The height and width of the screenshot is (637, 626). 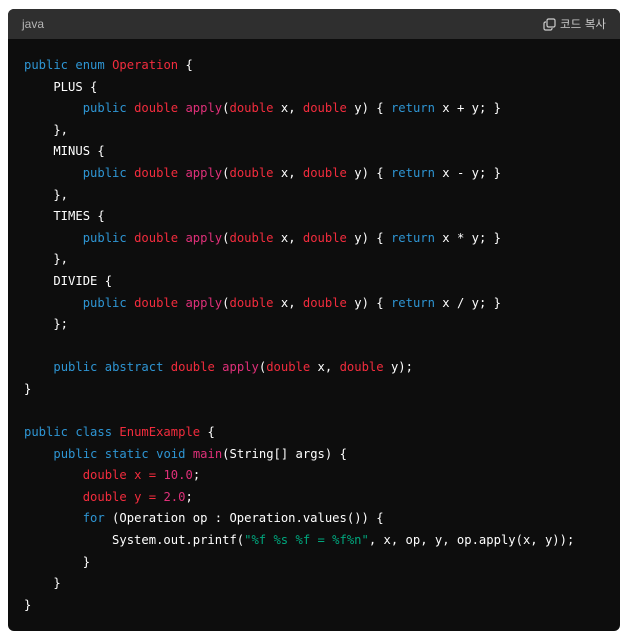 I want to click on code-token: 2.0, so click(x=174, y=496).